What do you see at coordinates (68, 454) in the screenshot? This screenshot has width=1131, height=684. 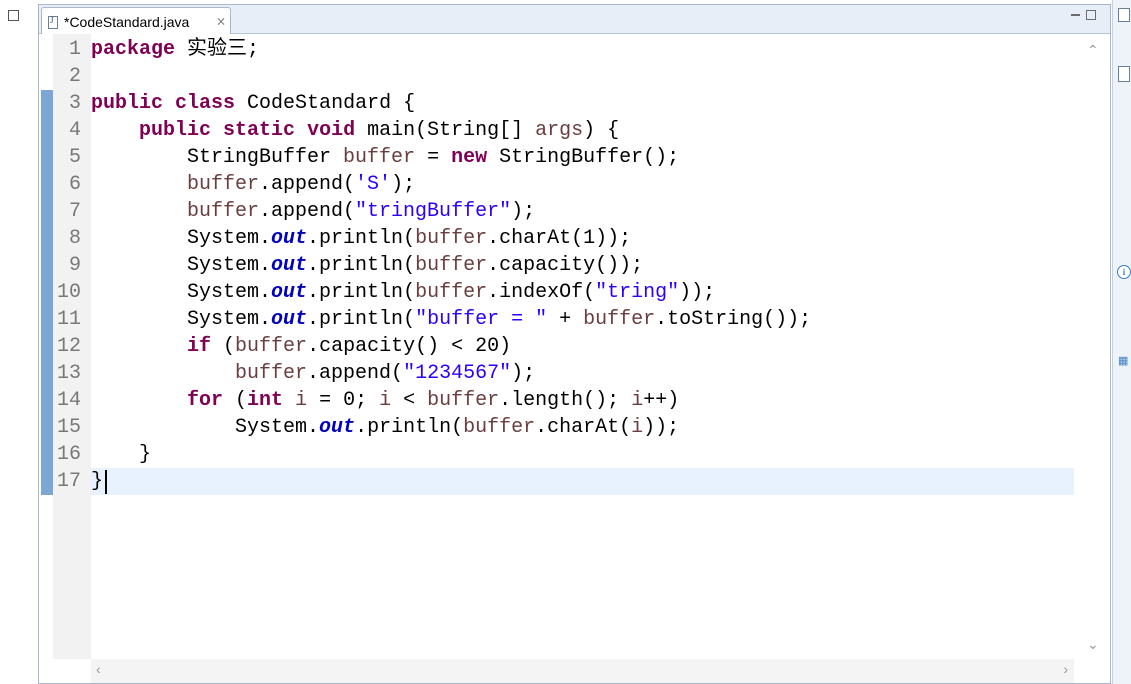 I see `line-number: 16` at bounding box center [68, 454].